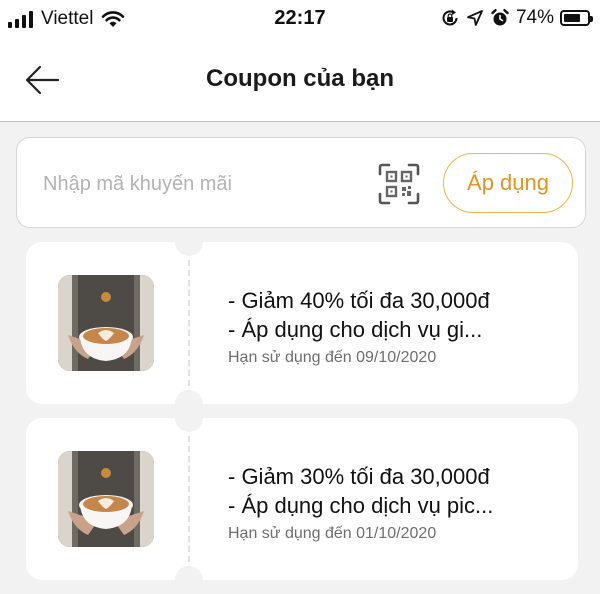 This screenshot has width=600, height=594. I want to click on qr-scan-button, so click(399, 184).